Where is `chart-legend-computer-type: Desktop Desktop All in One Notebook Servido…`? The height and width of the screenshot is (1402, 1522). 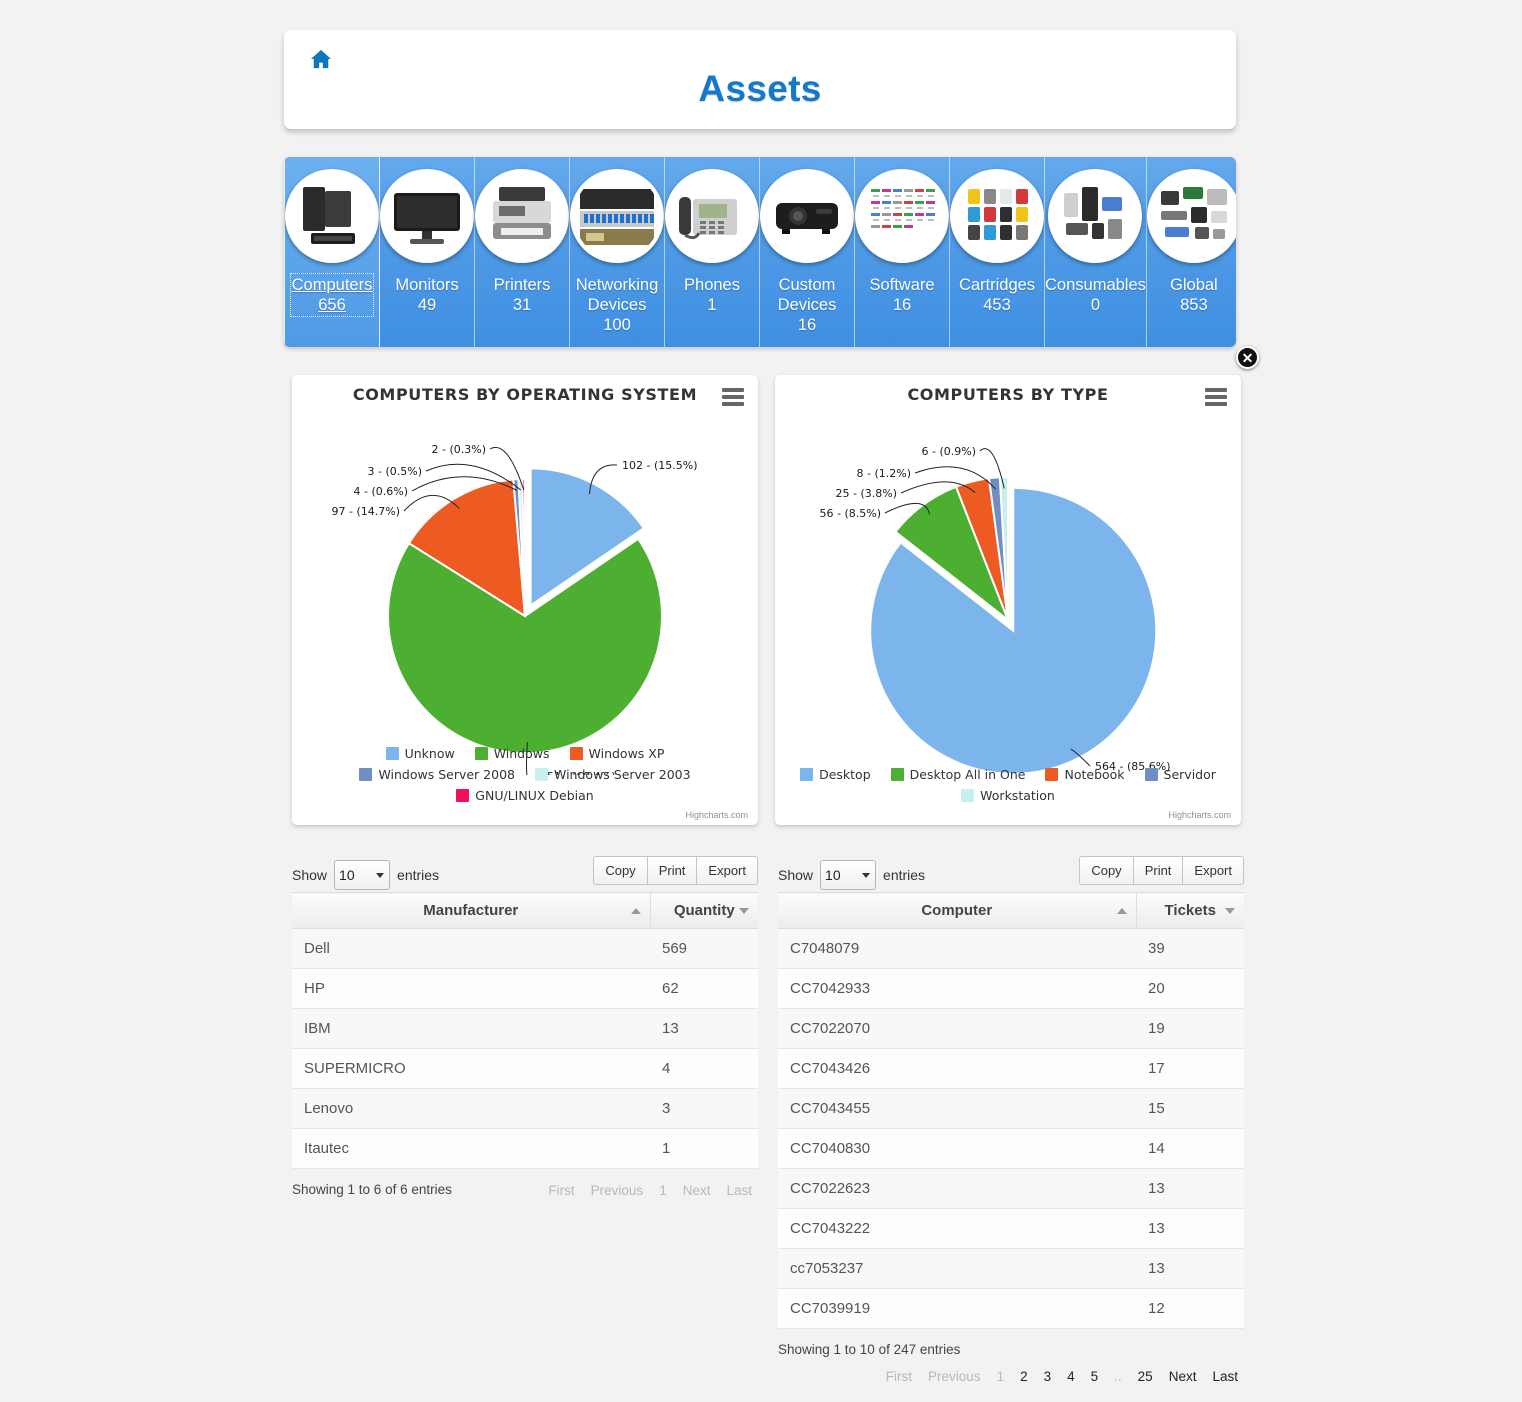 chart-legend-computer-type: Desktop Desktop All in One Notebook Servido… is located at coordinates (1008, 785).